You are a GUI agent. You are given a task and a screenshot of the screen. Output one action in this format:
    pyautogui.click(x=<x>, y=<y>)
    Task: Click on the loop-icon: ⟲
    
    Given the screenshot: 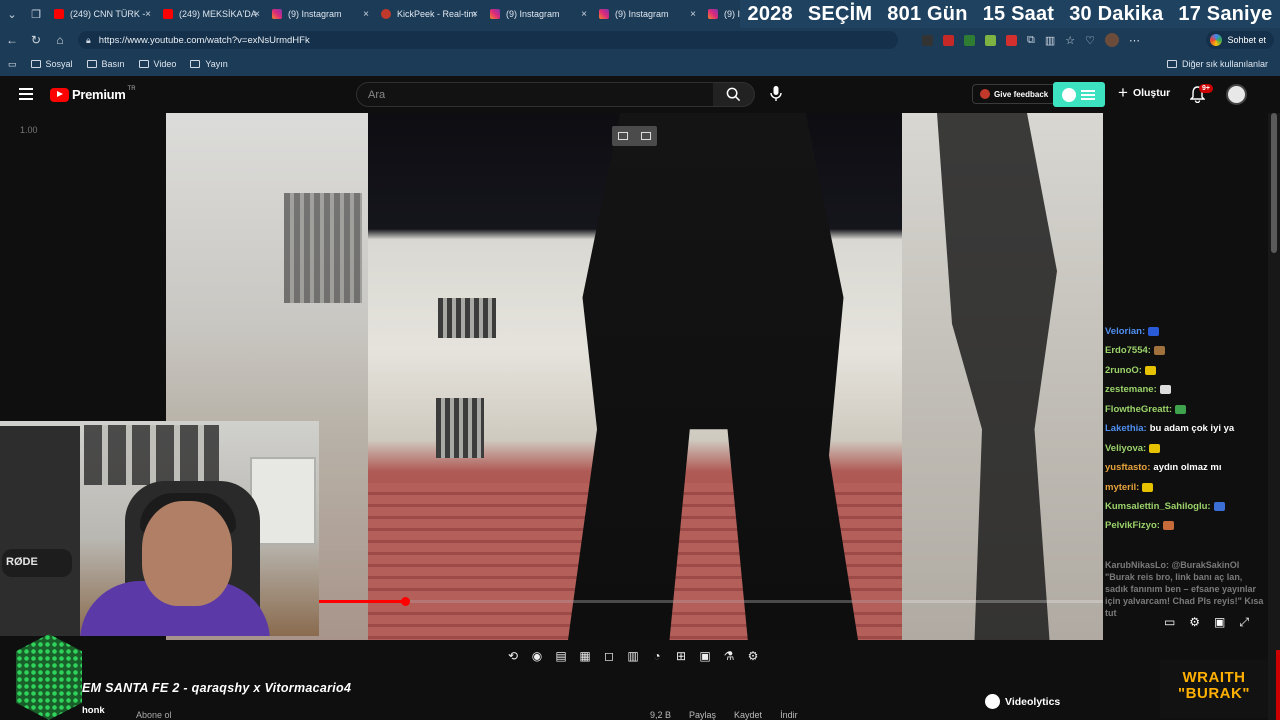 What is the action you would take?
    pyautogui.click(x=513, y=656)
    